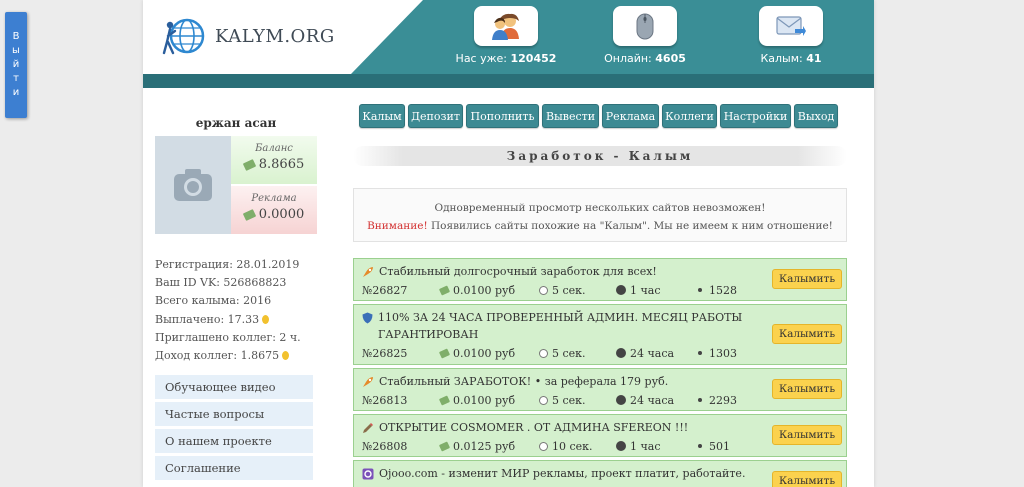 The image size is (1024, 487). Describe the element at coordinates (274, 148) in the screenshot. I see `balance-label: Баланс` at that location.